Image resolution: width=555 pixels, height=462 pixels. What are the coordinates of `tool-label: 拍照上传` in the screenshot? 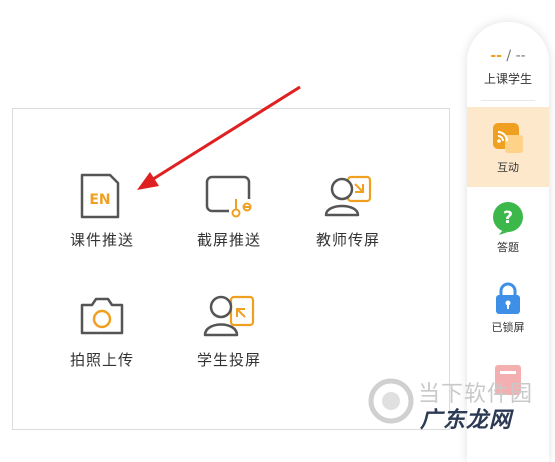 It's located at (101, 360).